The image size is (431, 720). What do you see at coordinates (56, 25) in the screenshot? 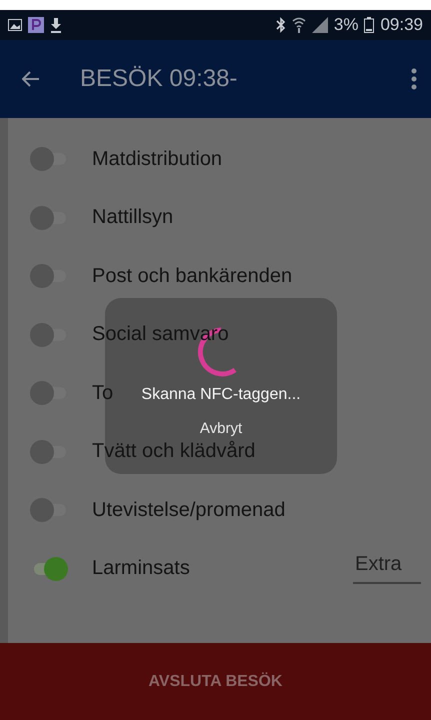
I see `download-icon` at bounding box center [56, 25].